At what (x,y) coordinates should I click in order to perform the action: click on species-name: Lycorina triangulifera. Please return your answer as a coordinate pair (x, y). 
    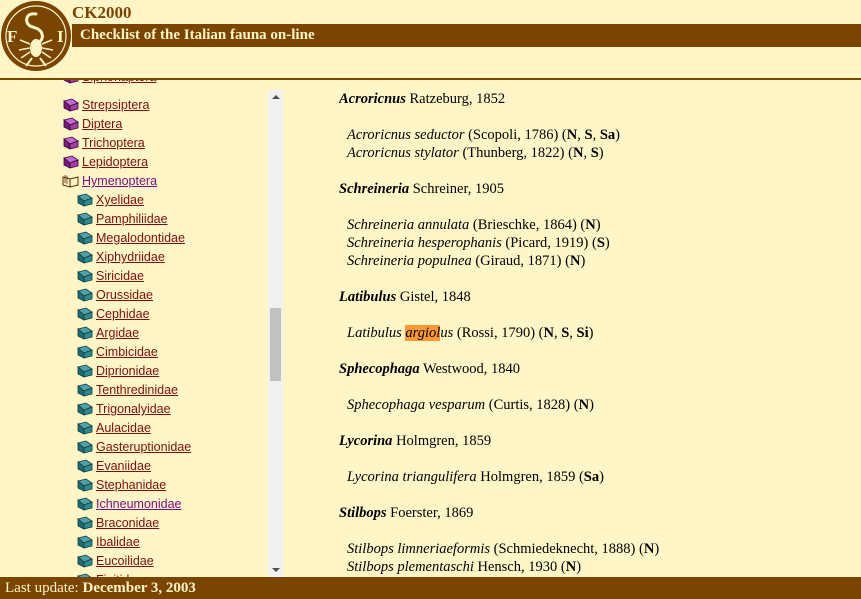
    Looking at the image, I should click on (412, 477).